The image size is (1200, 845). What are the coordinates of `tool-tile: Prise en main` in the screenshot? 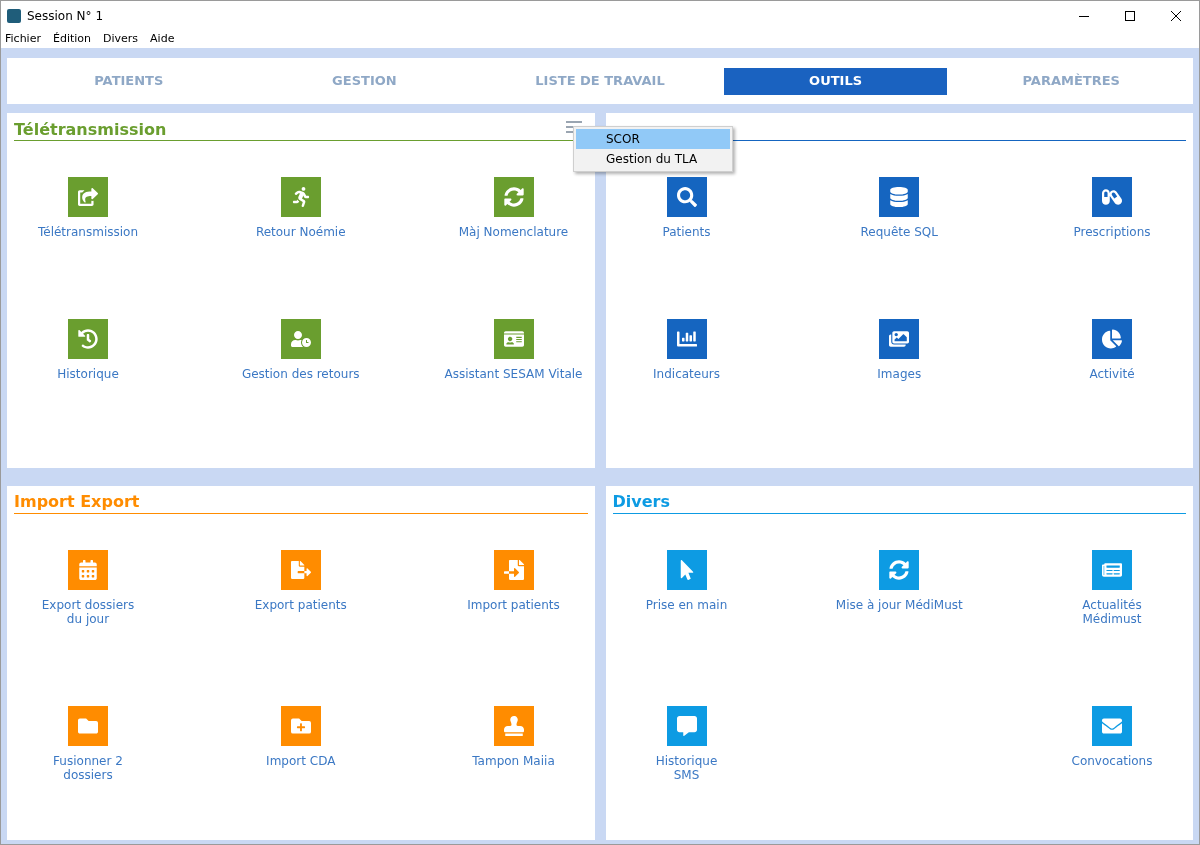 It's located at (686, 587).